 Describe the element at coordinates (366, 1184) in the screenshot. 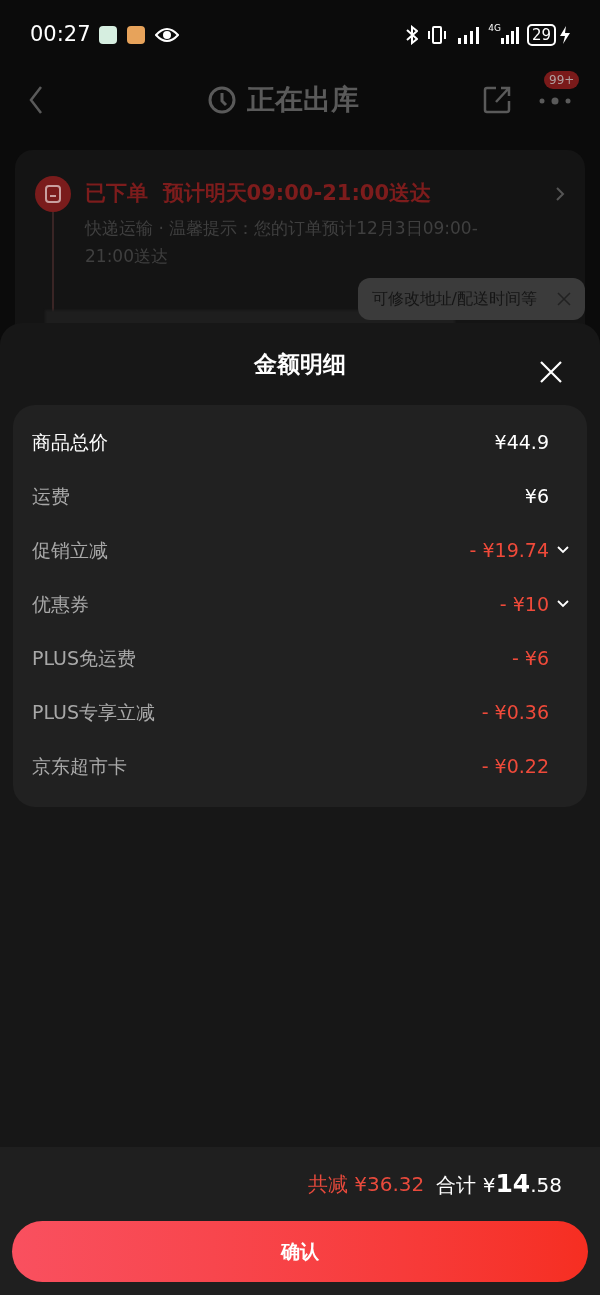

I see `saving-amount: 共减 ¥36.32` at that location.